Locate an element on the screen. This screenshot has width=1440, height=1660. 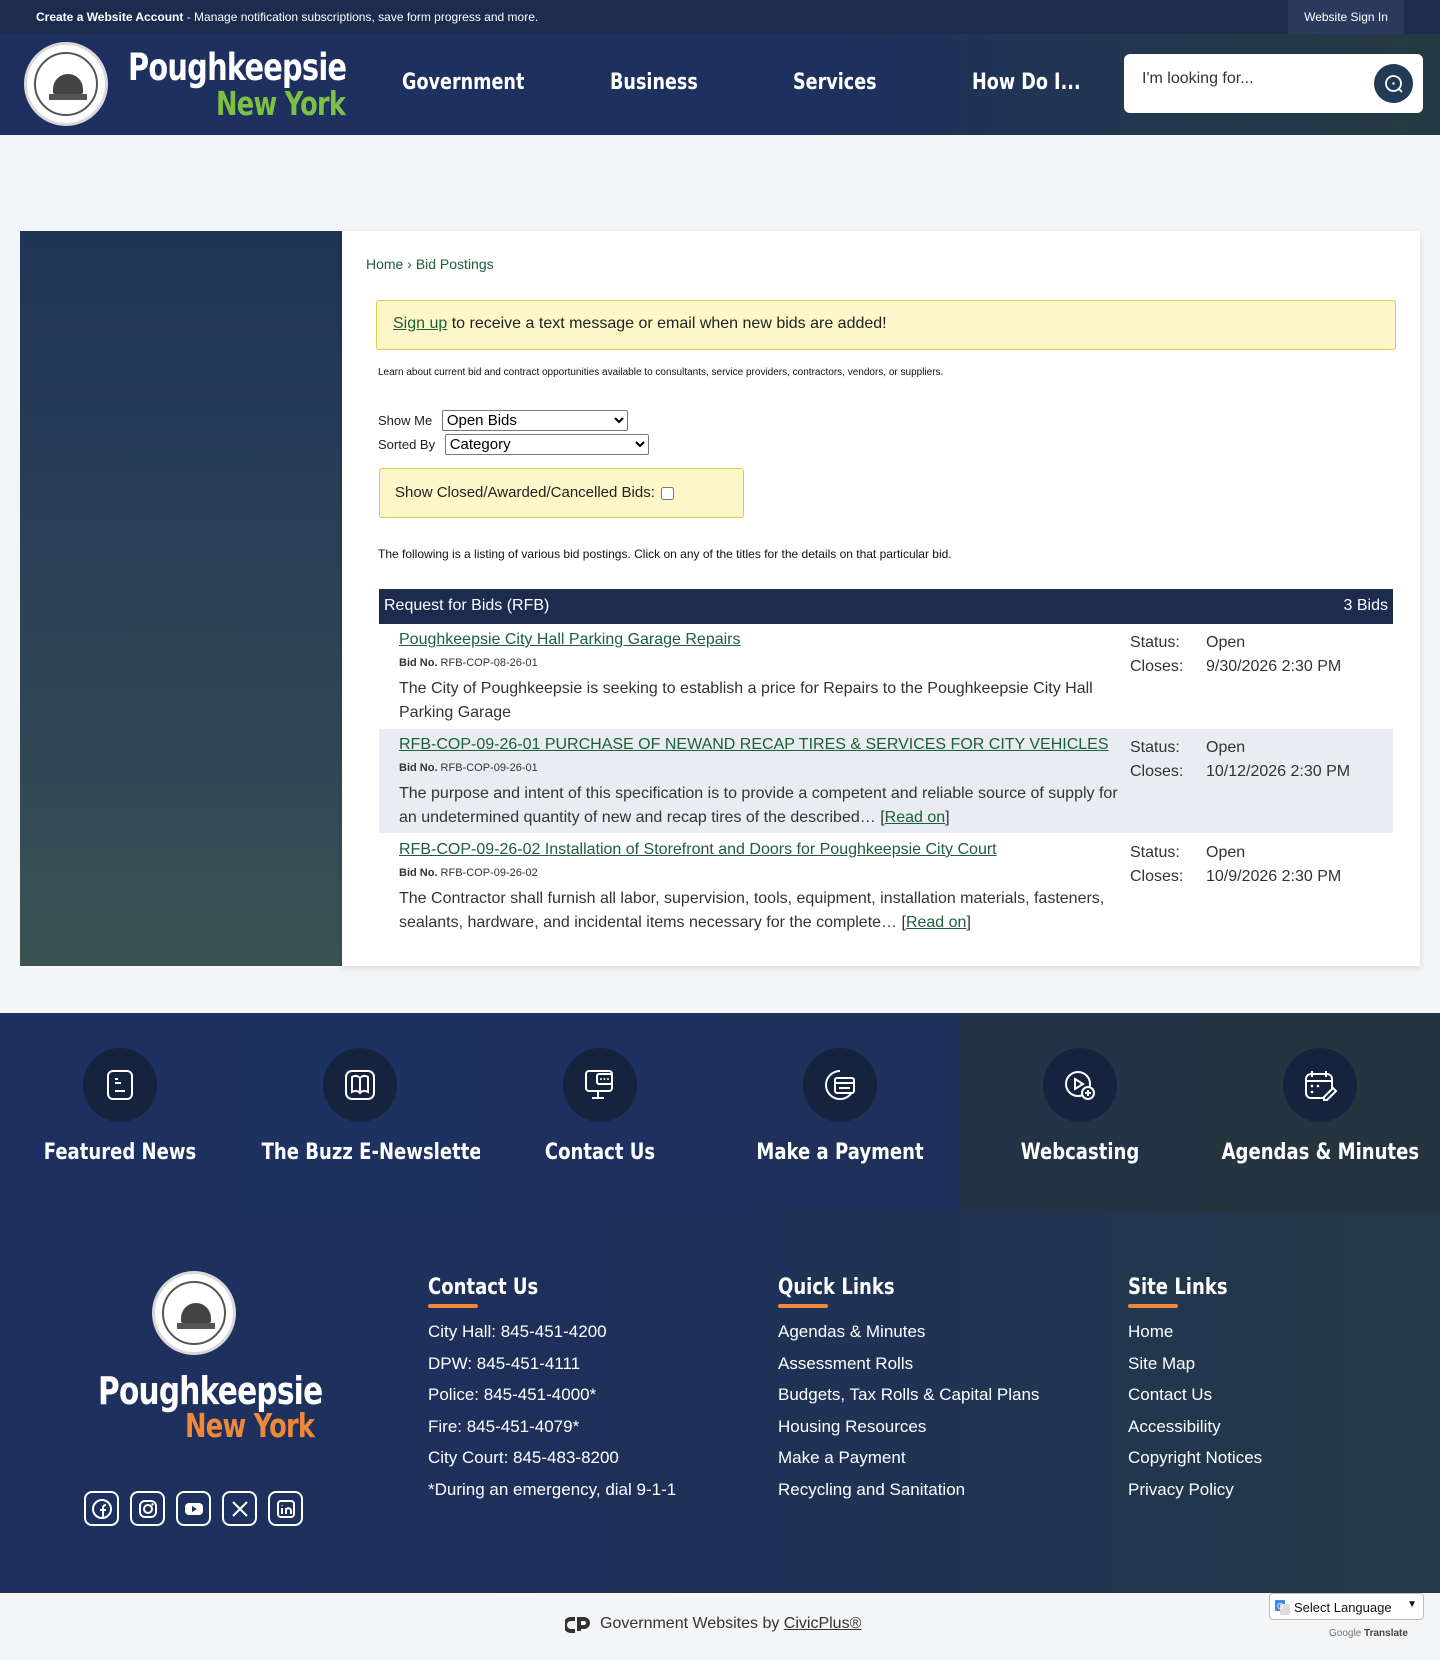
powered-by-google: Google Translate is located at coordinates (1368, 1633).